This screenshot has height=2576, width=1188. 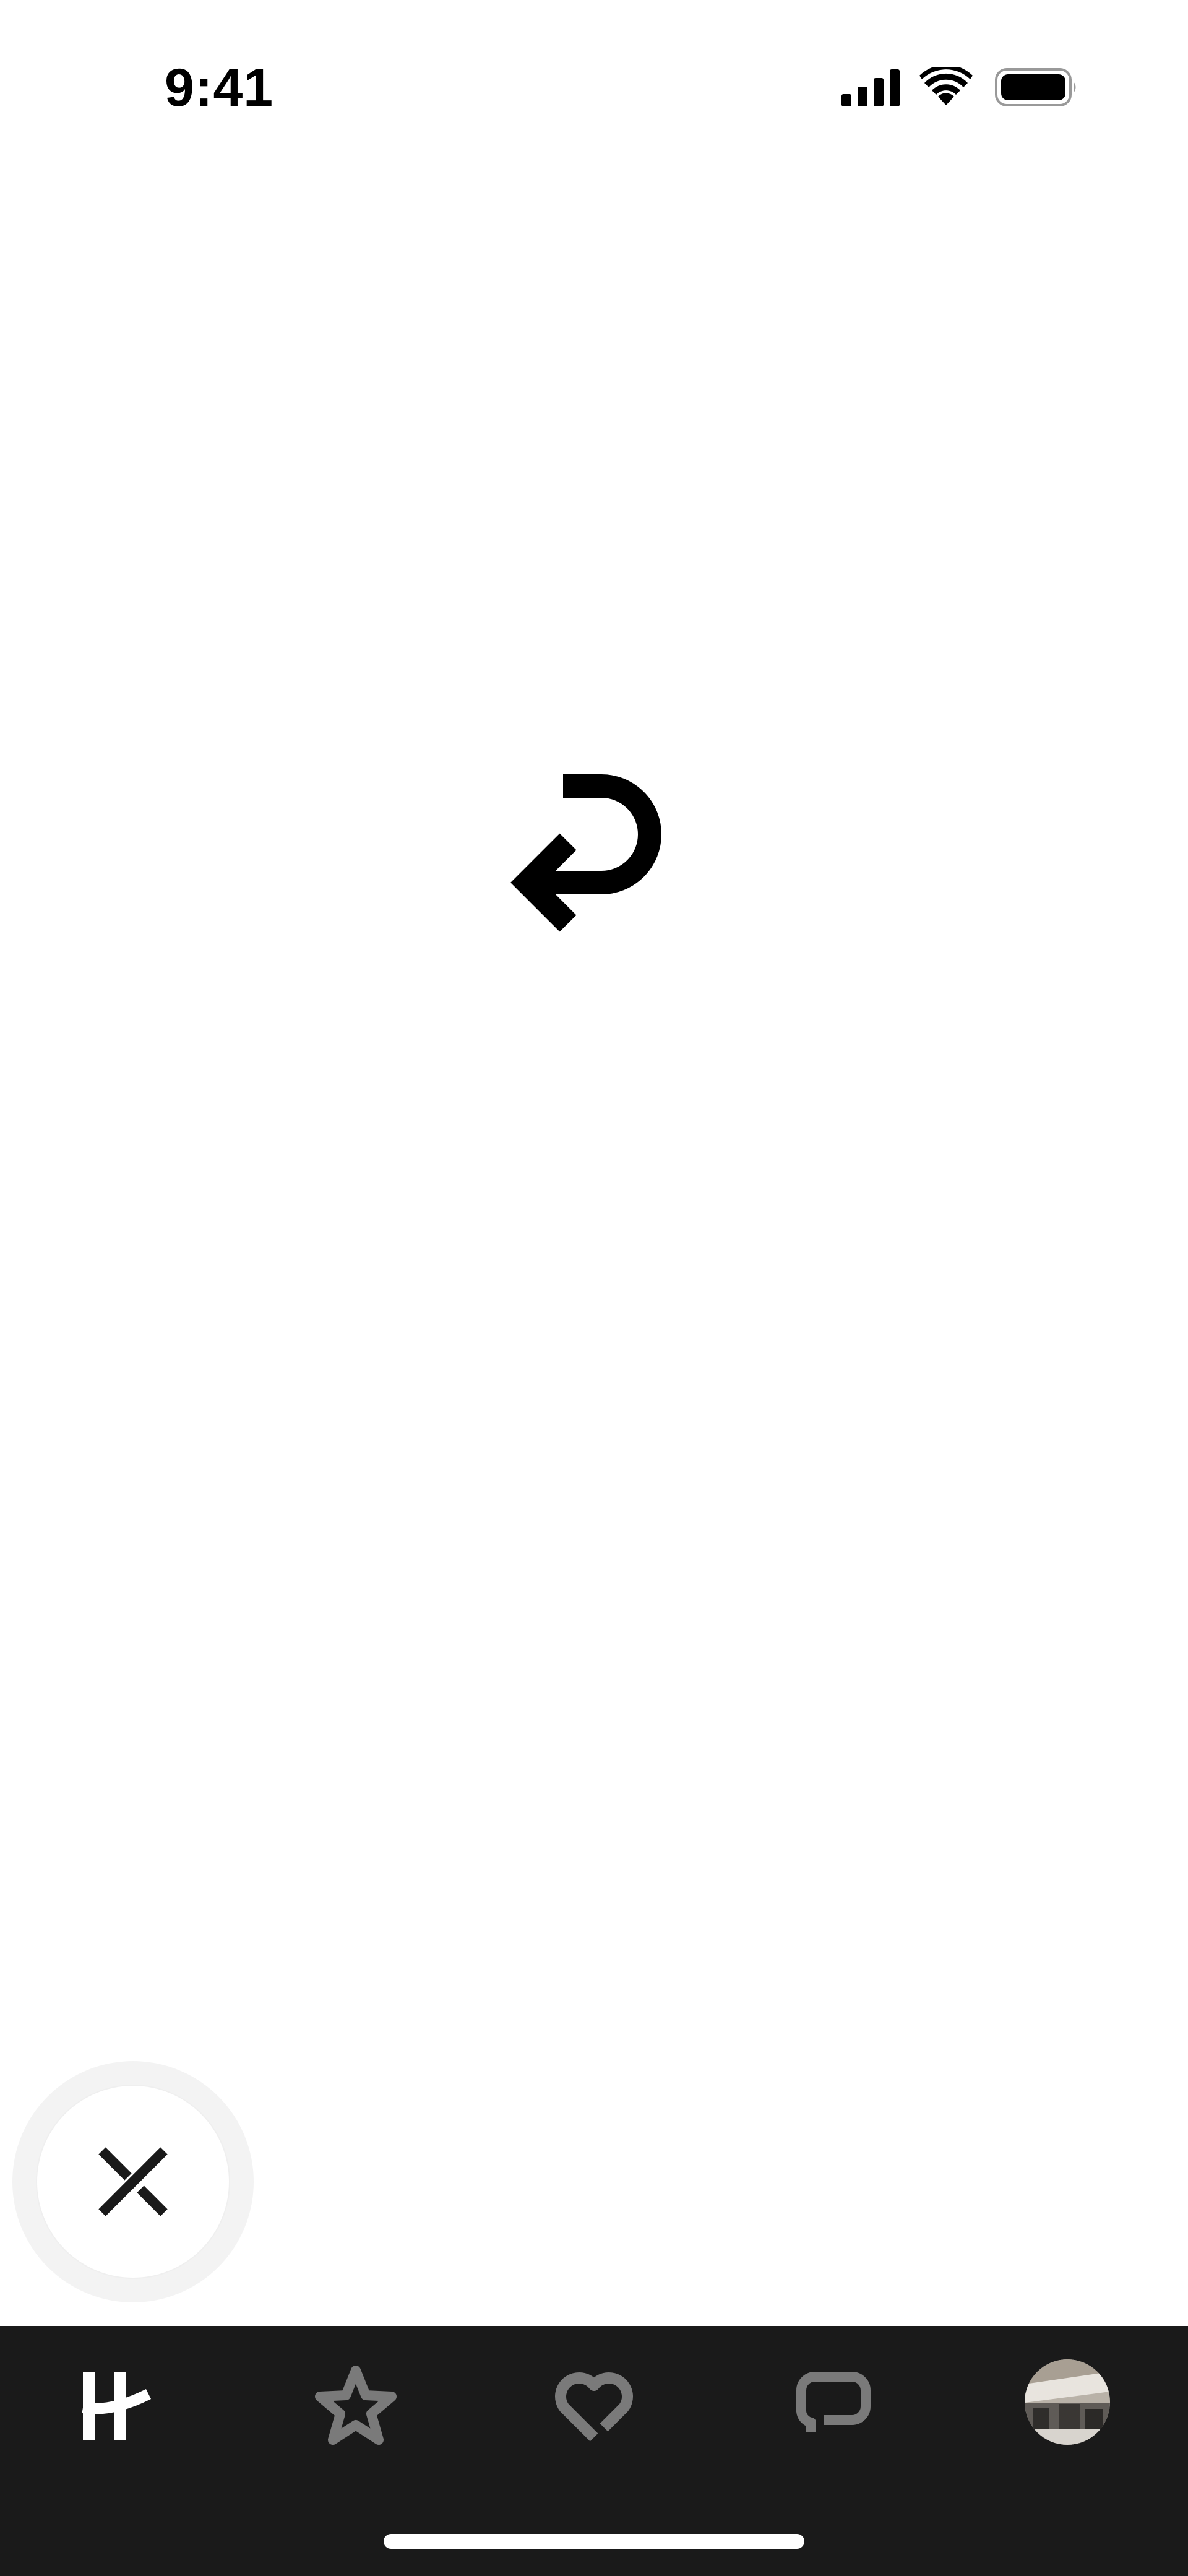 I want to click on status-time: 9:41, so click(x=220, y=88).